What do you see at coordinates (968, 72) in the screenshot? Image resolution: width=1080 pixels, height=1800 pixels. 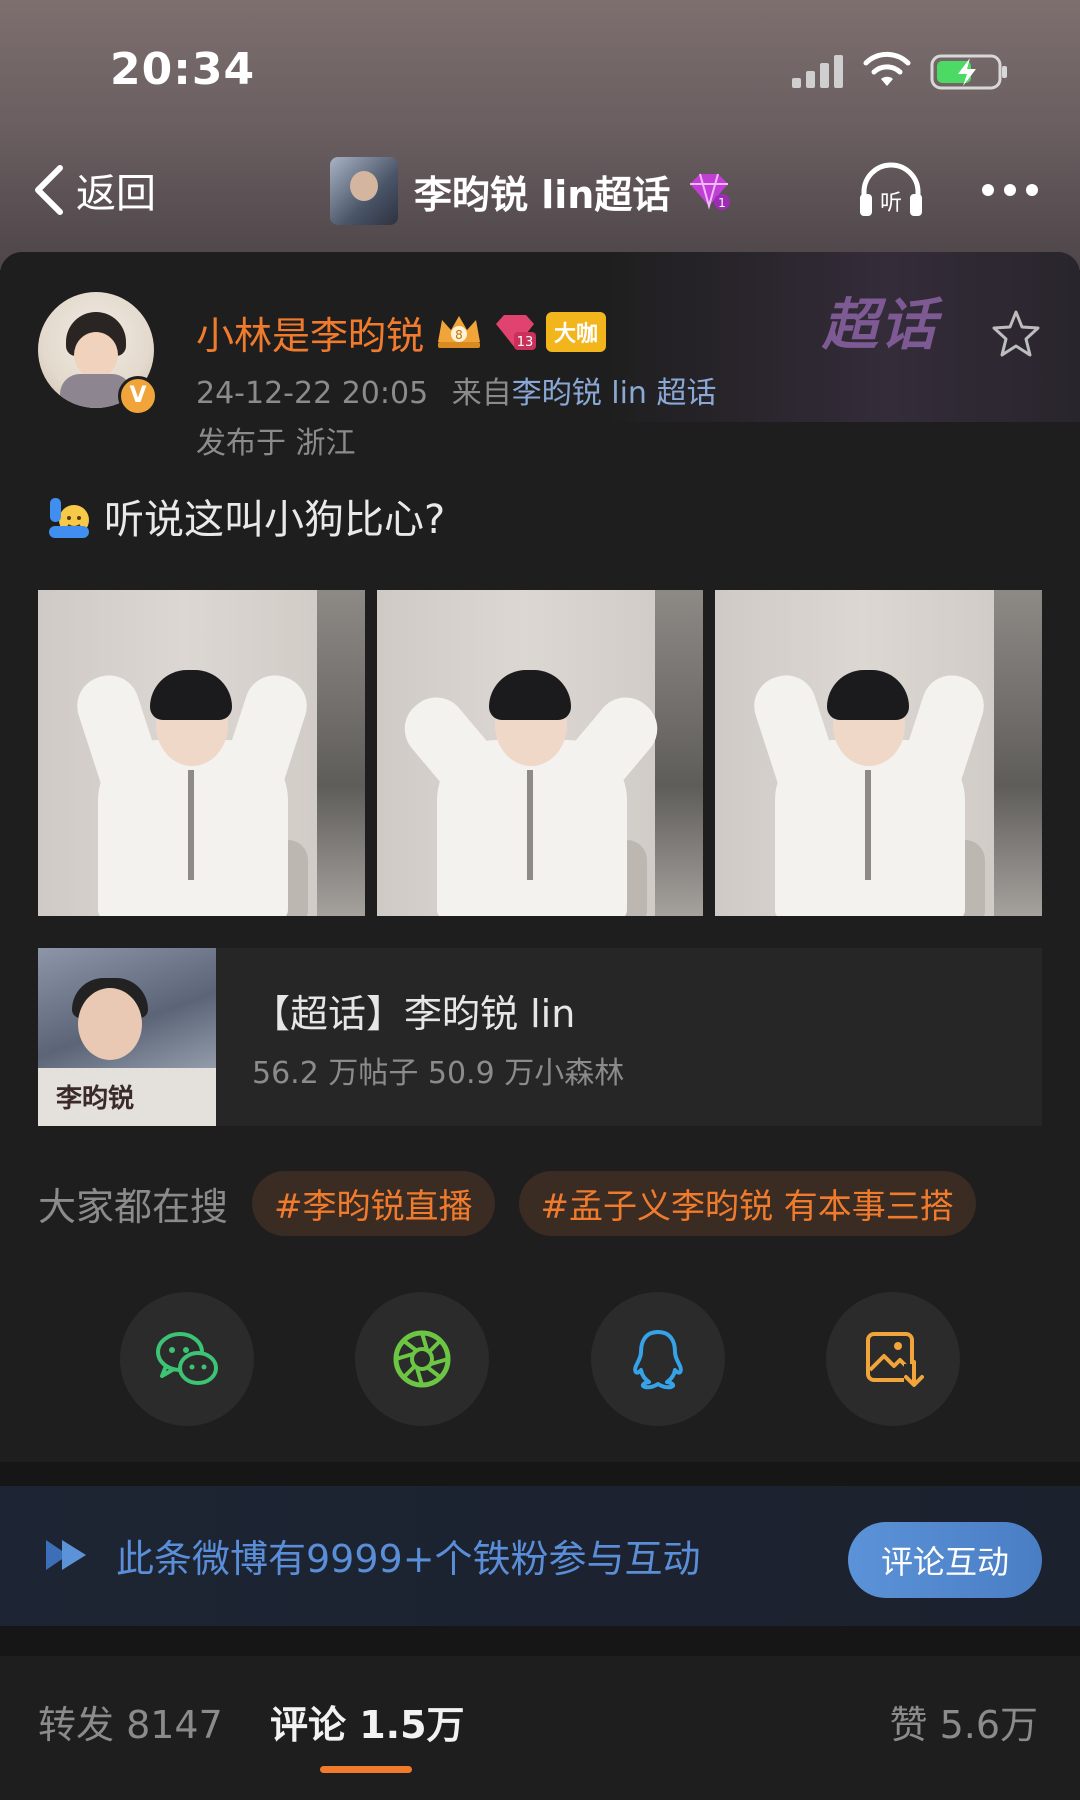 I see `battery-charging-icon` at bounding box center [968, 72].